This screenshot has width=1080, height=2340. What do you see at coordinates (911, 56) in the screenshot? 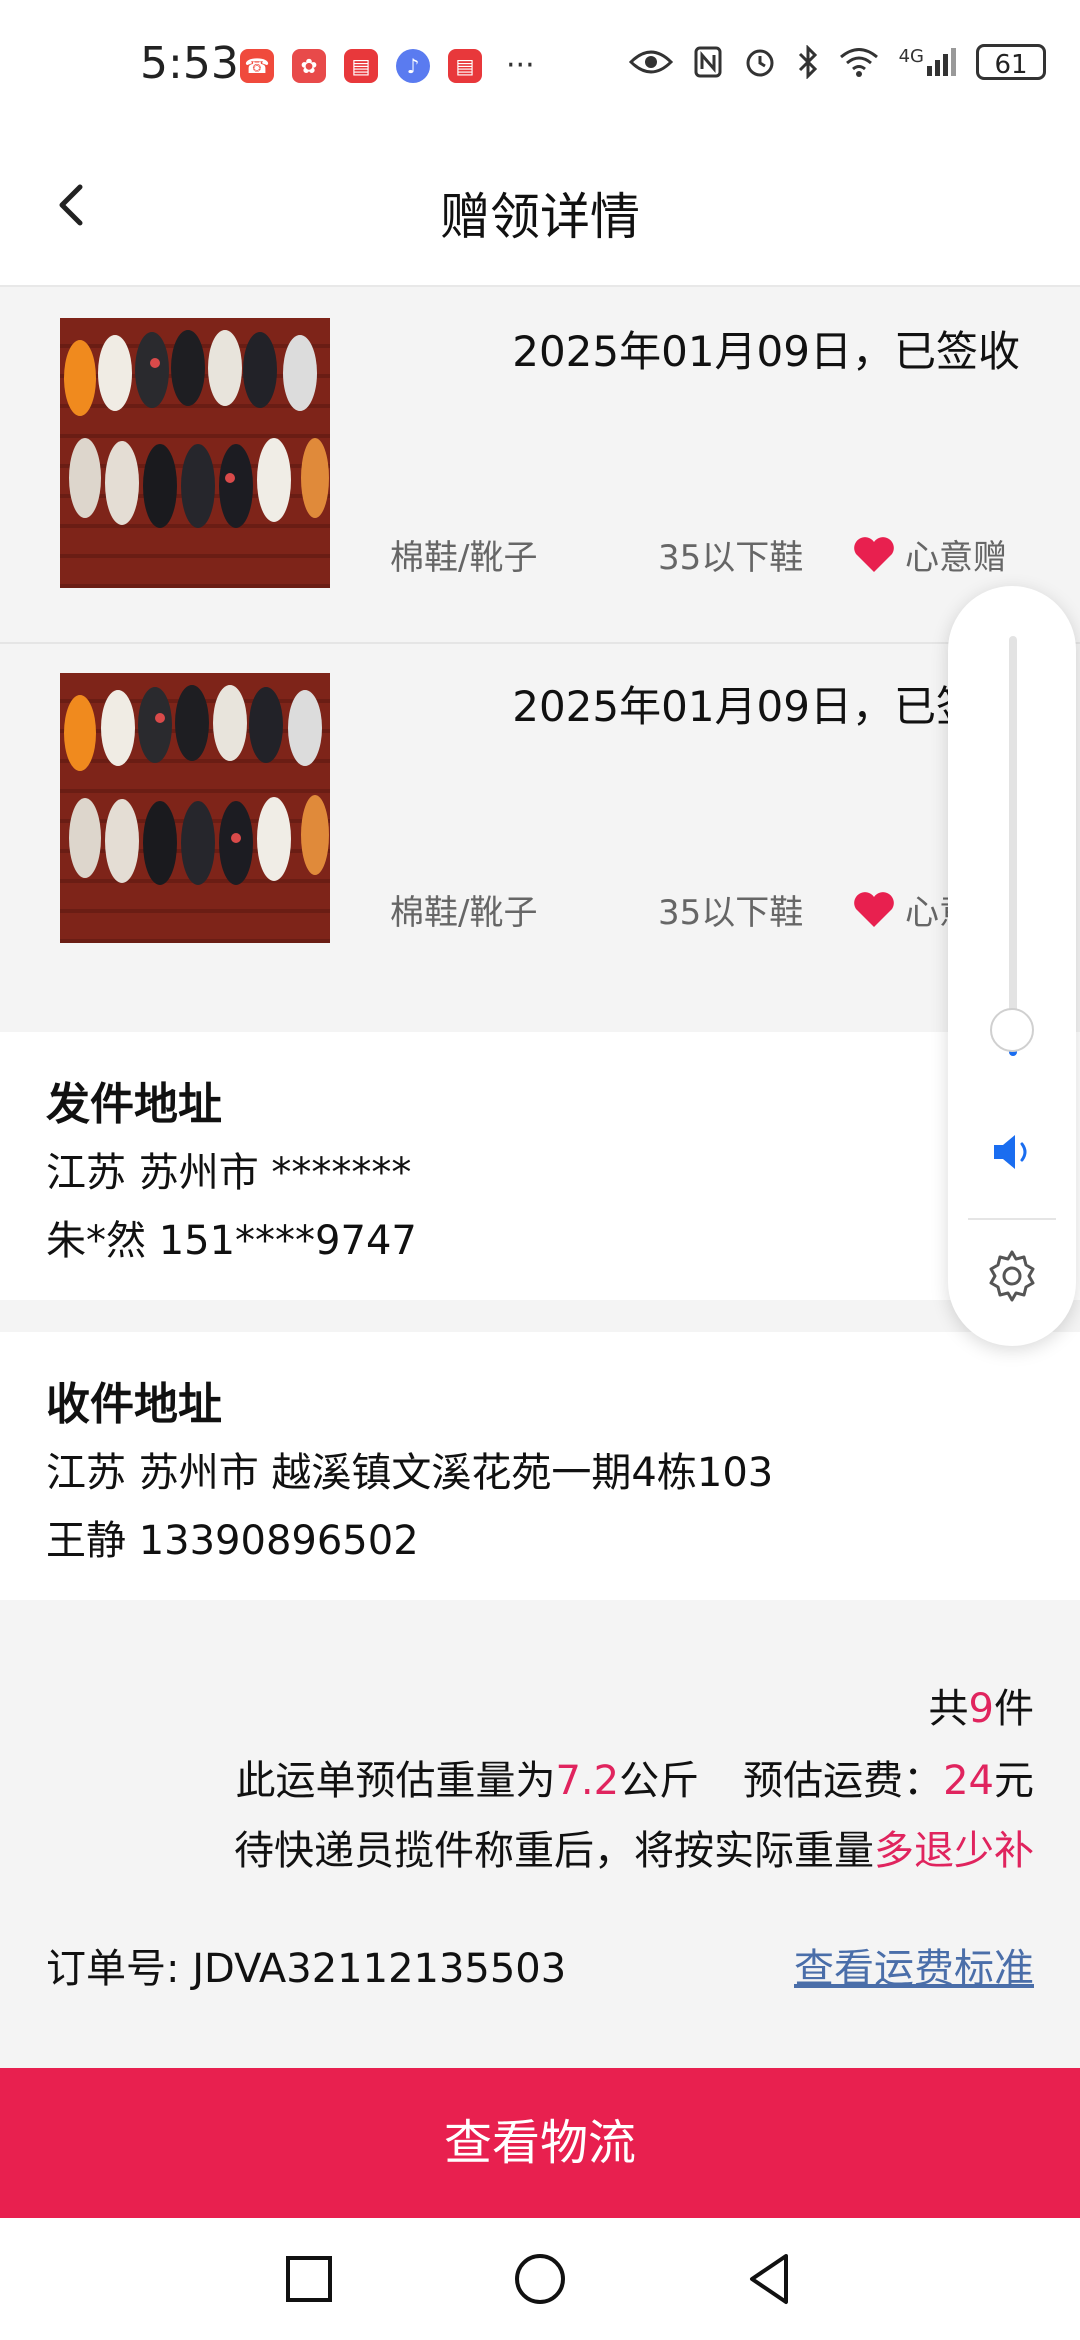
I see `network-type: 4G` at bounding box center [911, 56].